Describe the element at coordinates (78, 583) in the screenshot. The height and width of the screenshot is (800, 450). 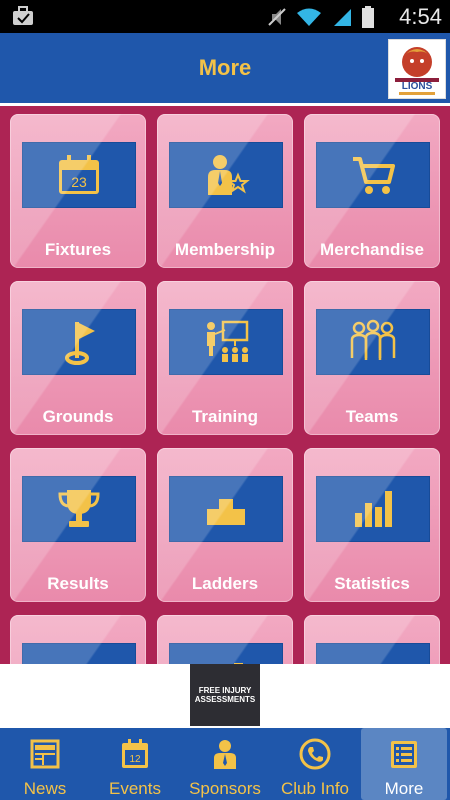
I see `tile-label: Results` at that location.